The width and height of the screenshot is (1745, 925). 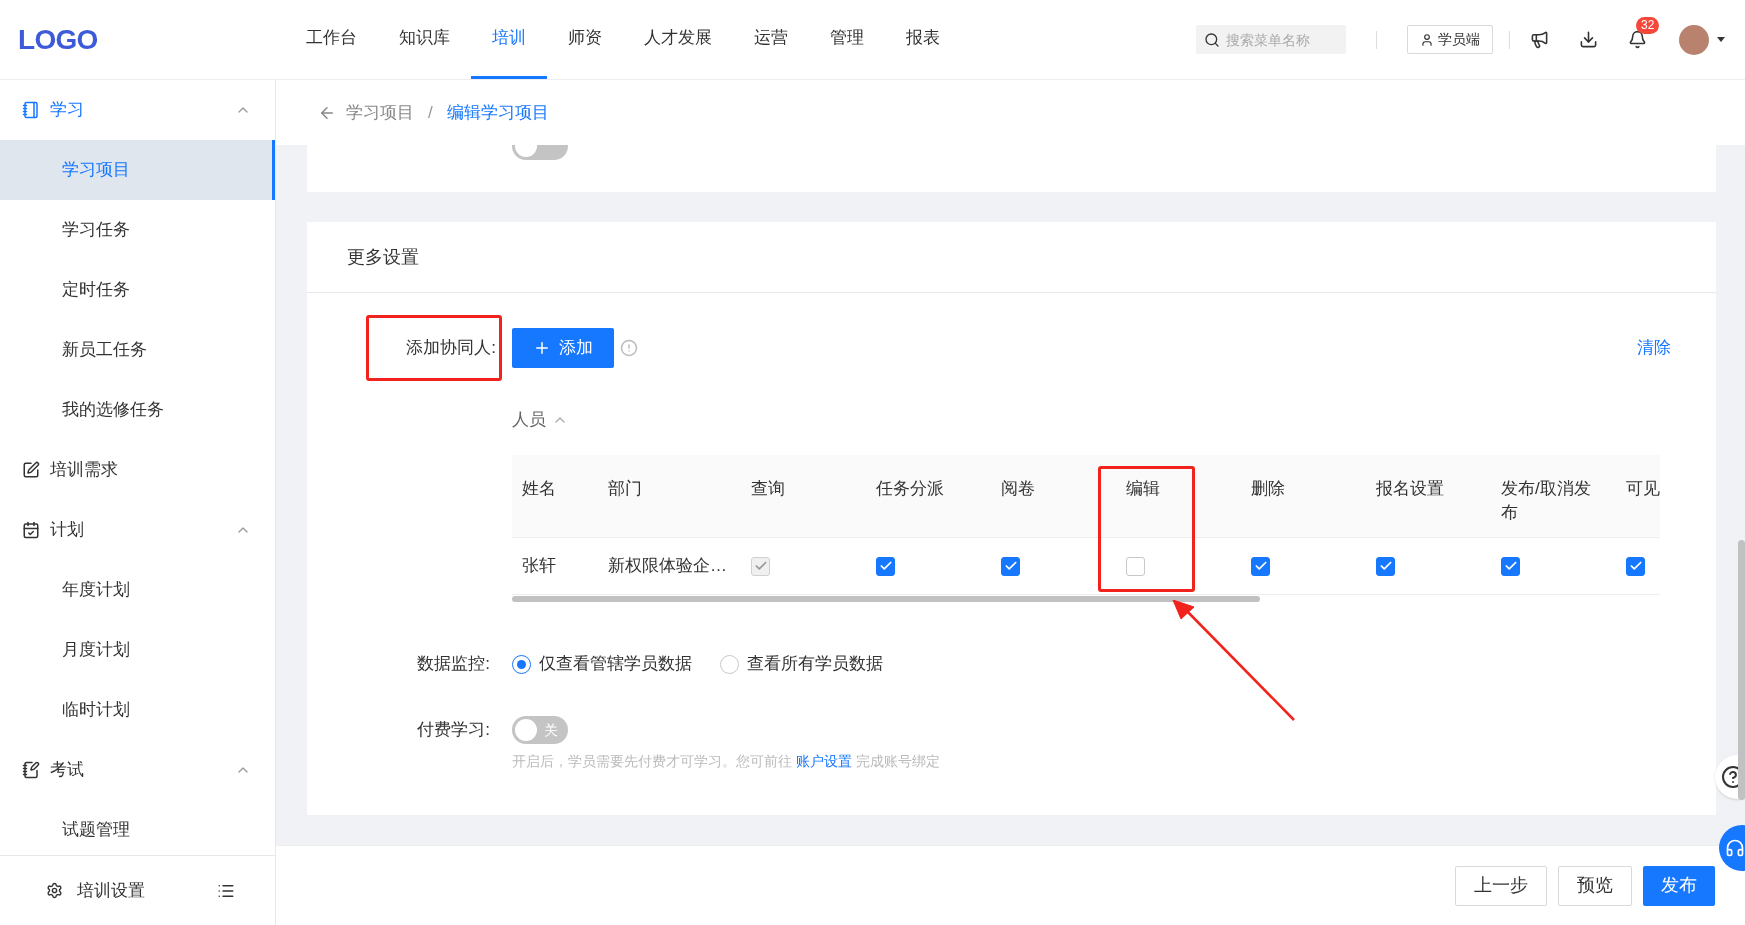 I want to click on notebook-pen-icon, so click(x=31, y=770).